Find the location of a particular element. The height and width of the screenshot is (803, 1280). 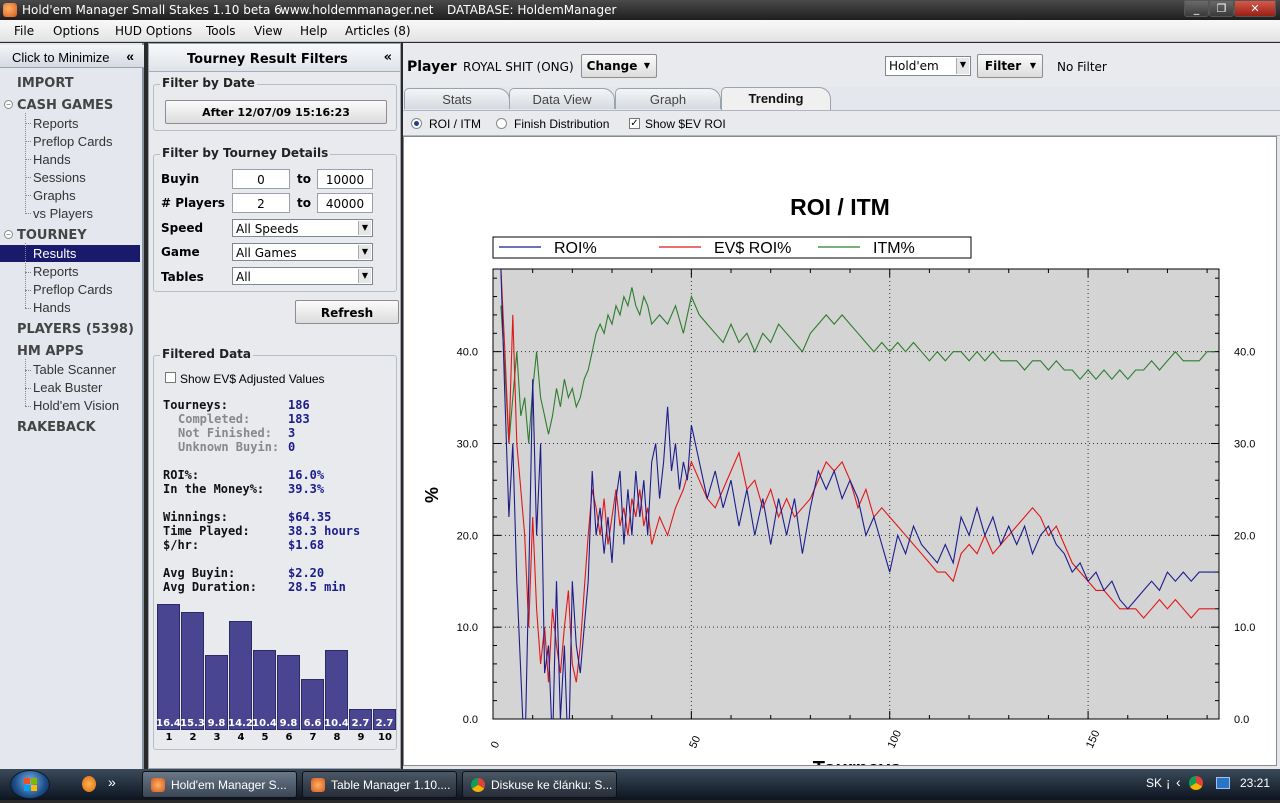

nav-cash-reports: Reports is located at coordinates (56, 123).